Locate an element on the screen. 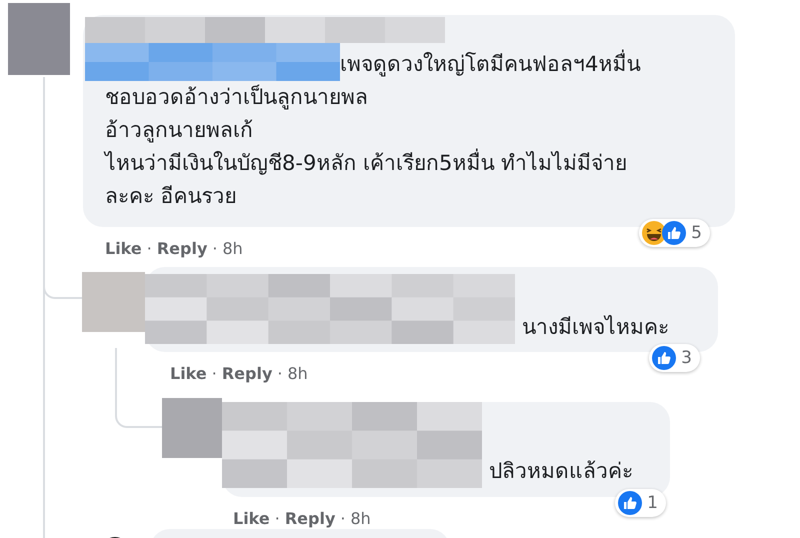 Image resolution: width=800 pixels, height=538 pixels. reaction-badge: 1 is located at coordinates (640, 503).